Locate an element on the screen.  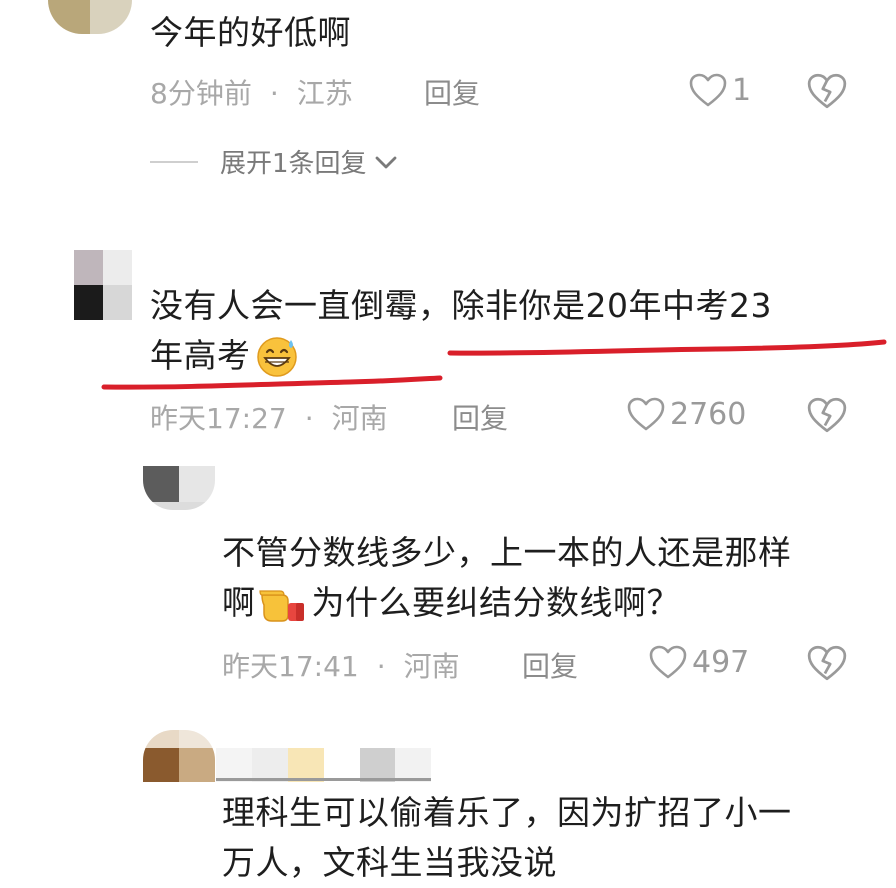
expand-label: 展开1条回复 is located at coordinates (293, 164).